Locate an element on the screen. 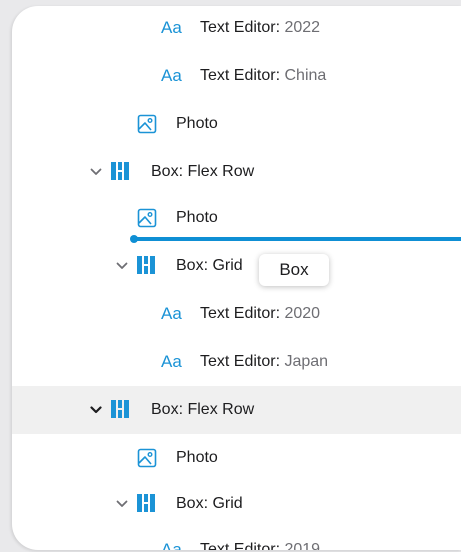  tree-row-label: Text Editor: China is located at coordinates (263, 75).